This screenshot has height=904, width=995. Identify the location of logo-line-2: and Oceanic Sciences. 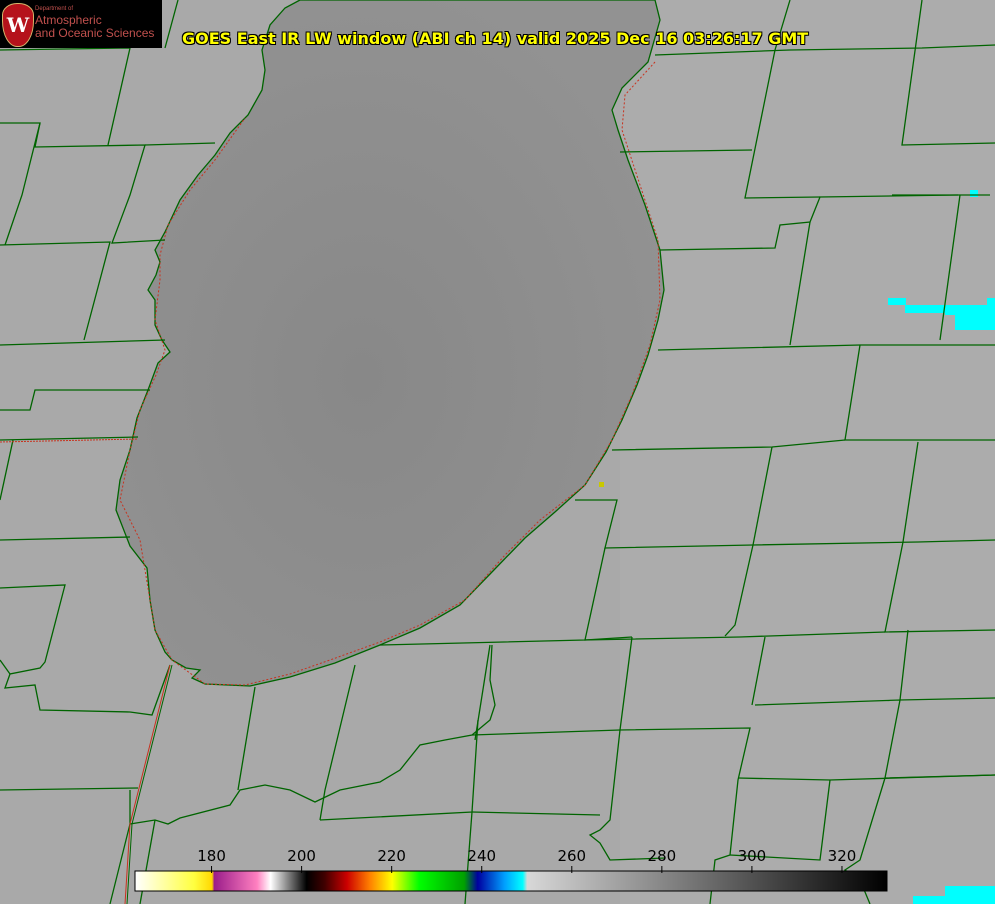
(95, 33).